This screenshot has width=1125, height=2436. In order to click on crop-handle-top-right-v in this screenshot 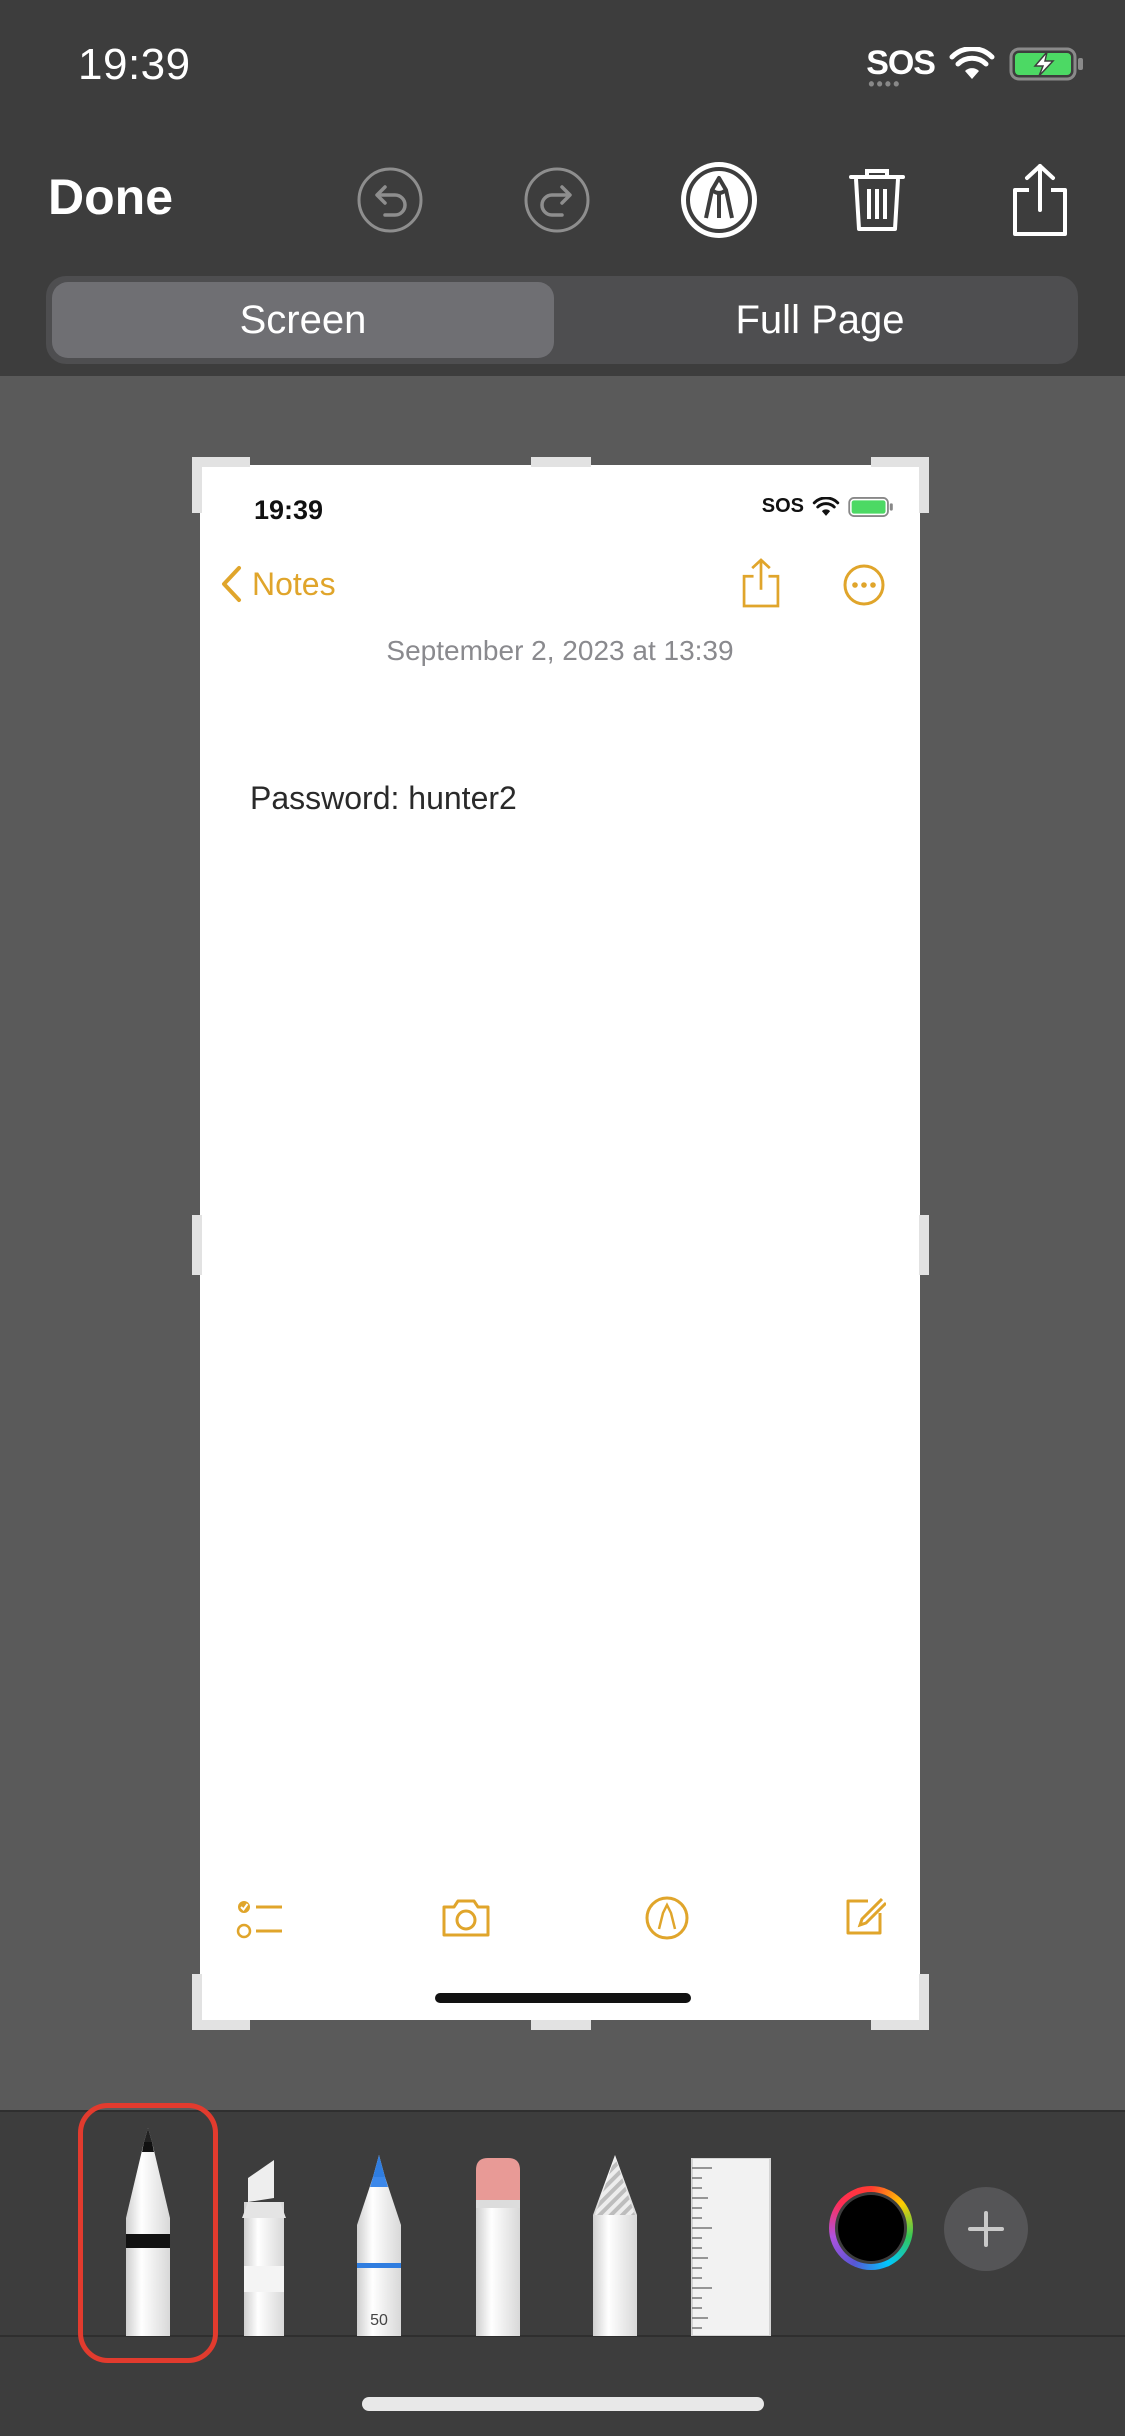, I will do `click(924, 485)`.